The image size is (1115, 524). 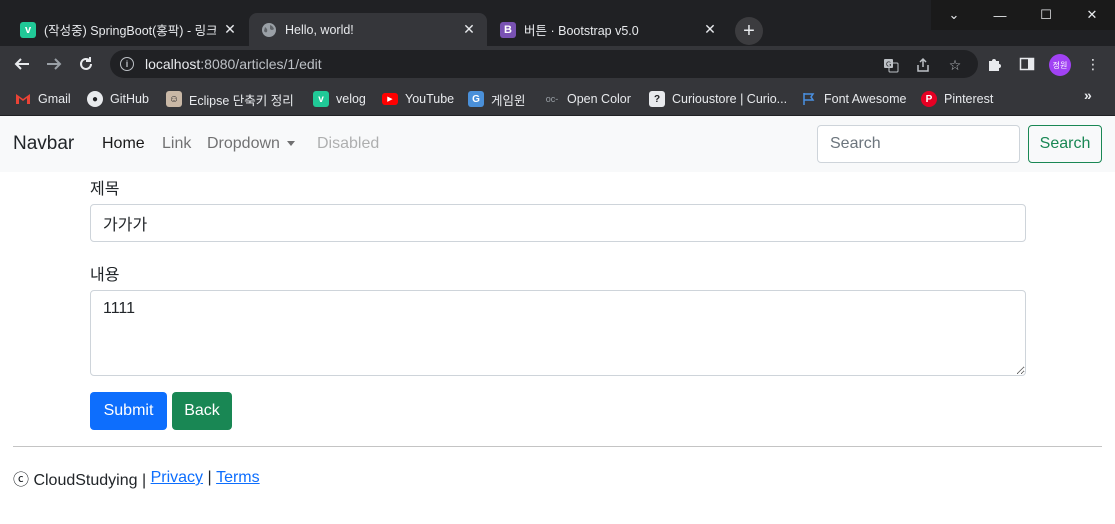 I want to click on navbar-brand: Navbar, so click(x=43, y=144).